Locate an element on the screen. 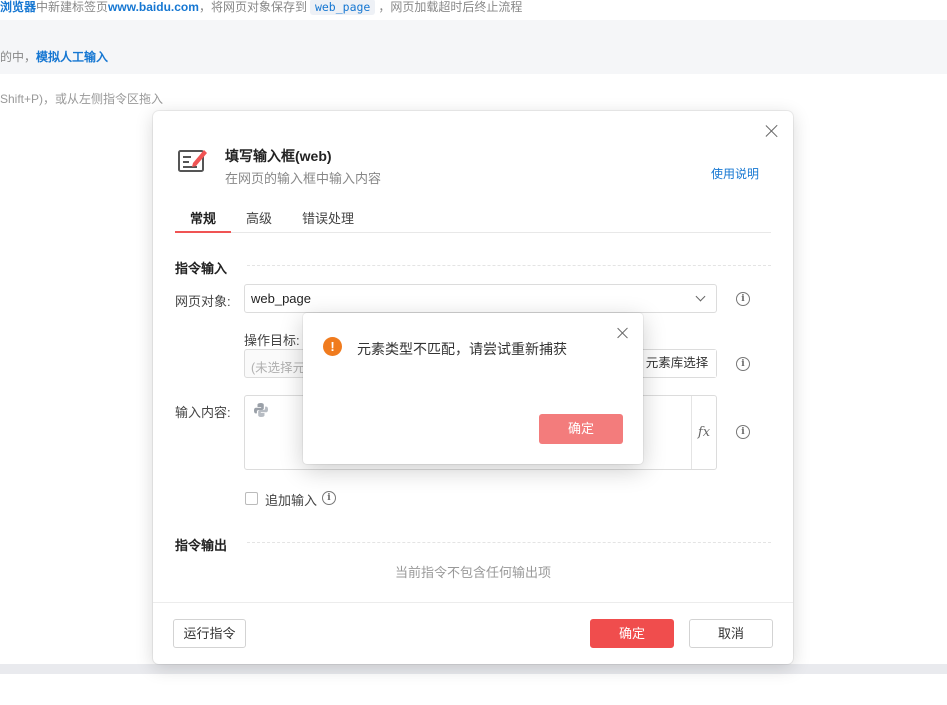 The width and height of the screenshot is (947, 705). bg-bottom-bar is located at coordinates (473, 669).